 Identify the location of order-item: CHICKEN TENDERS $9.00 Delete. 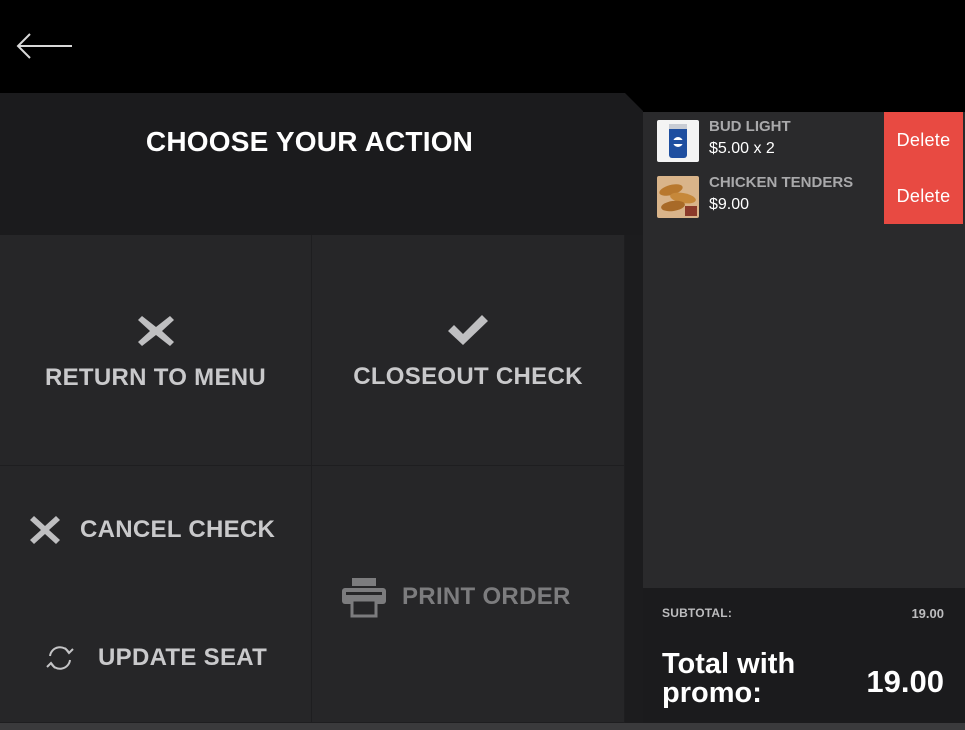
(804, 196).